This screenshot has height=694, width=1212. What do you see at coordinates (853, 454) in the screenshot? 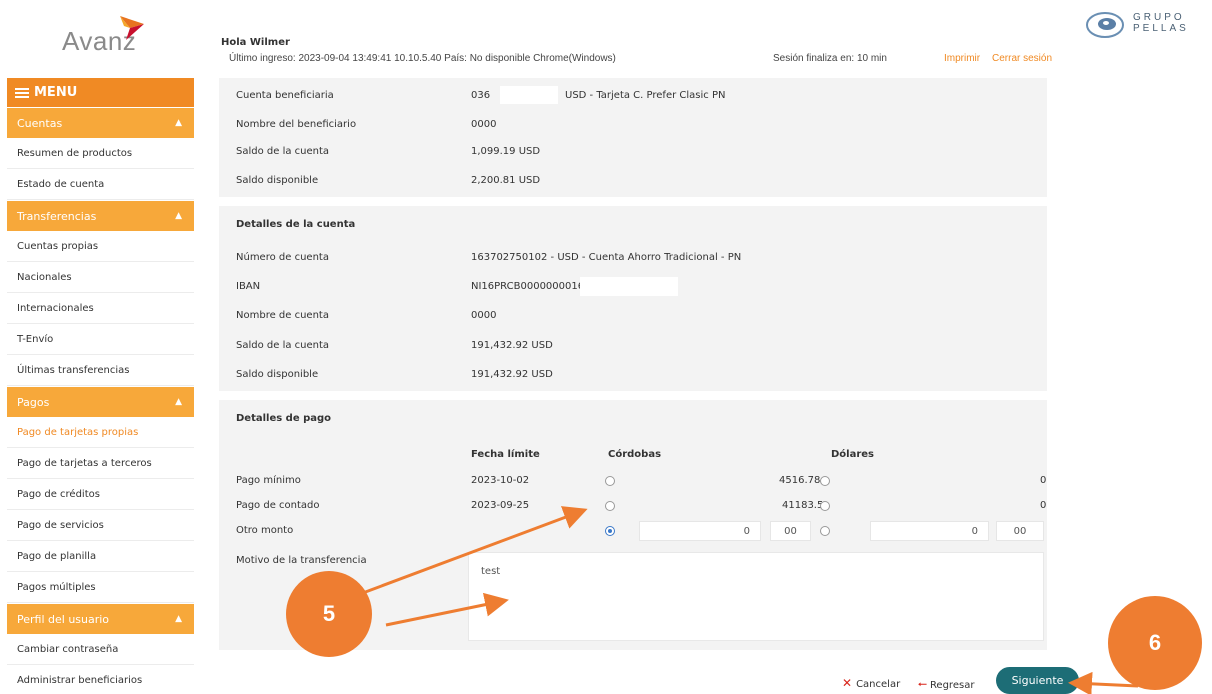
I see `column-header-dolares: Dólares` at bounding box center [853, 454].